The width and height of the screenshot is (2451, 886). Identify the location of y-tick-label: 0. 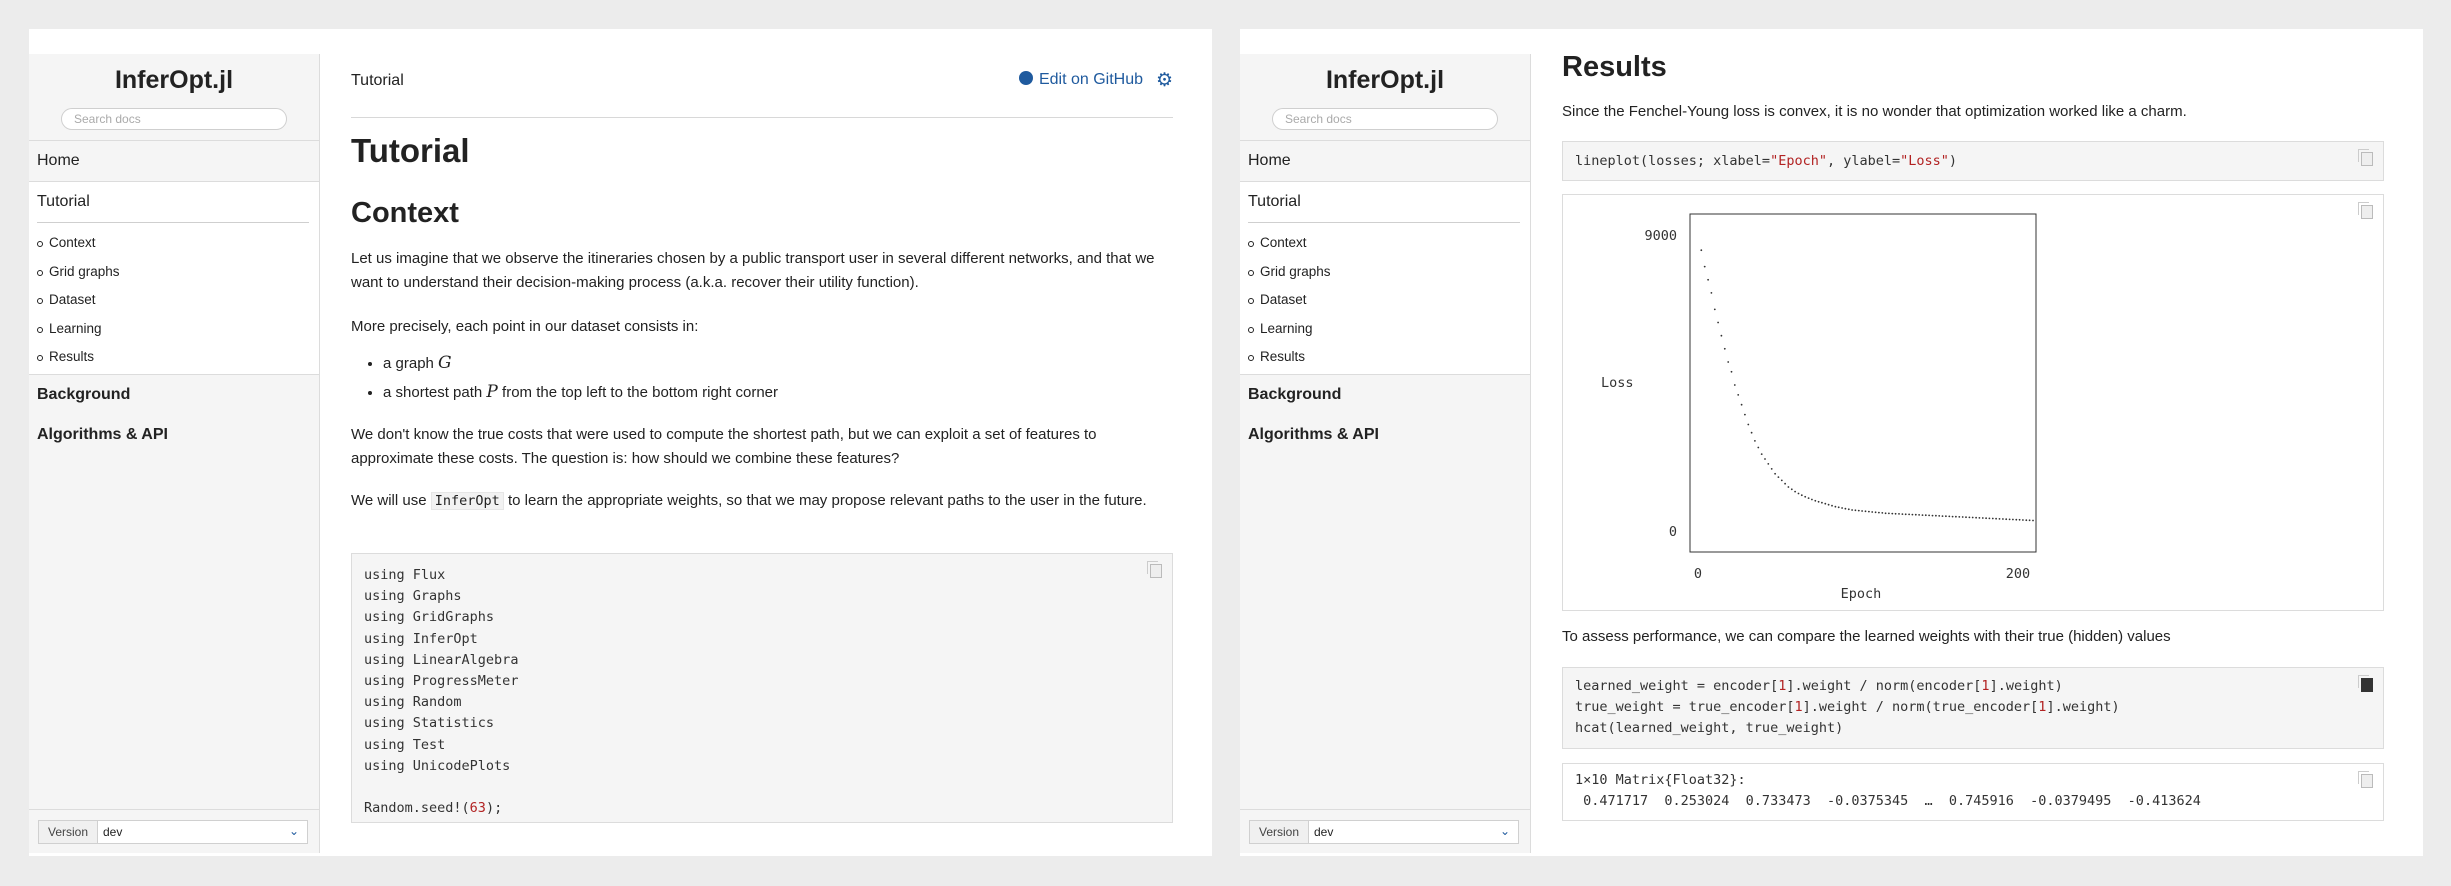
(1673, 532).